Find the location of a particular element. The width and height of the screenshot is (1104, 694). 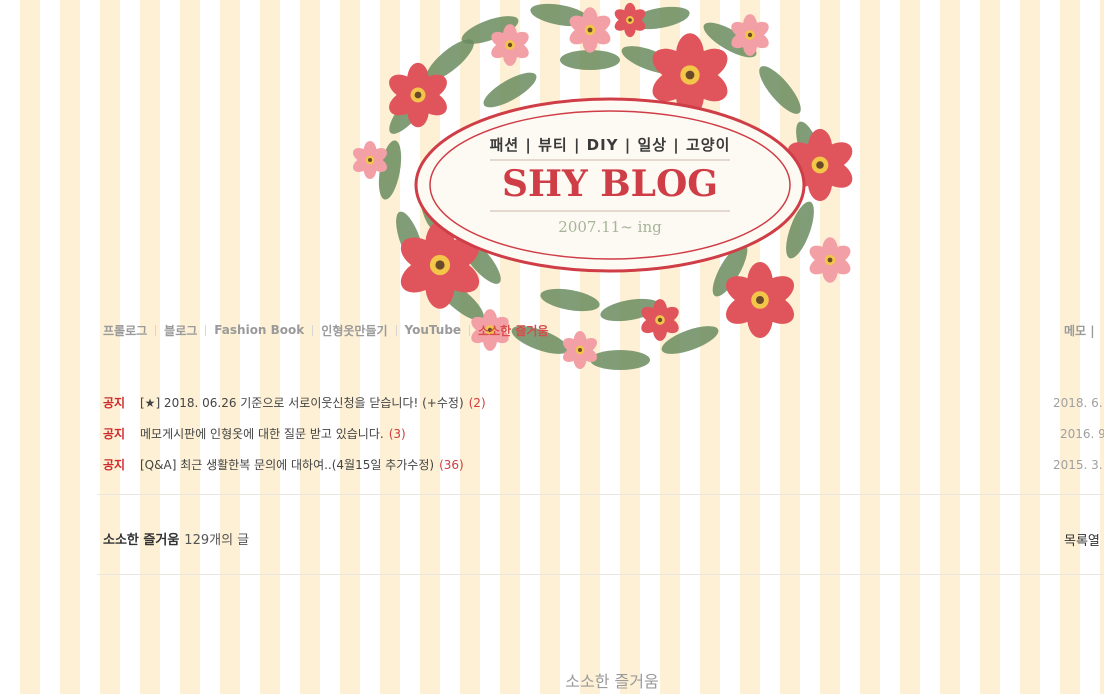

notice-title: [Q&A] 최근 생활한복 문의에 대하여..(4월15일 추가수정) is located at coordinates (287, 464).